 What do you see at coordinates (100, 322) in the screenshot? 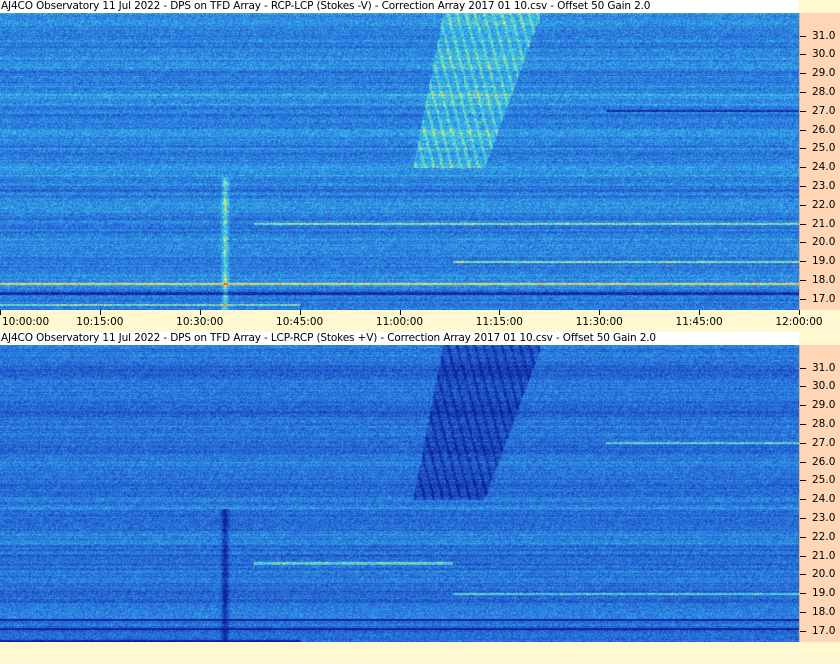
I see `x-tick-label: 10:15:00` at bounding box center [100, 322].